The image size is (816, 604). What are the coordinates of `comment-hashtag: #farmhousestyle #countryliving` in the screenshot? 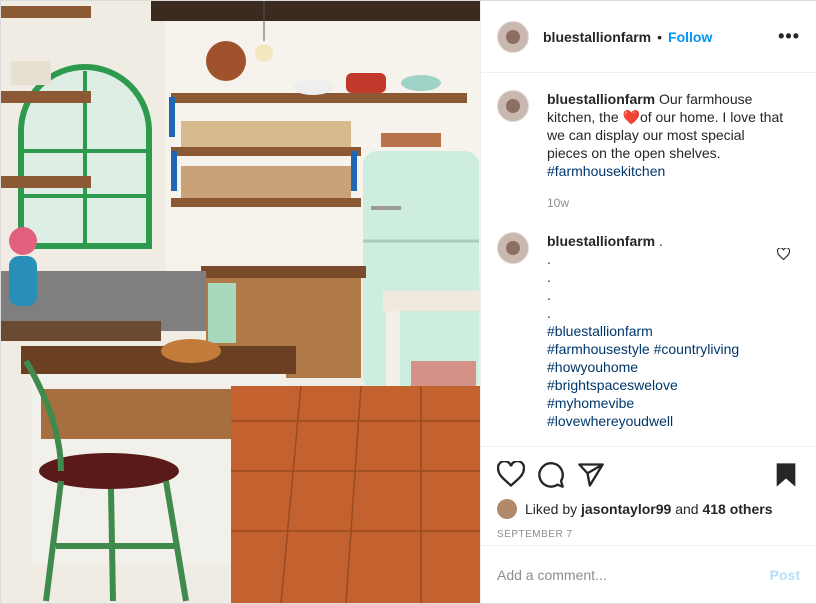 It's located at (667, 349).